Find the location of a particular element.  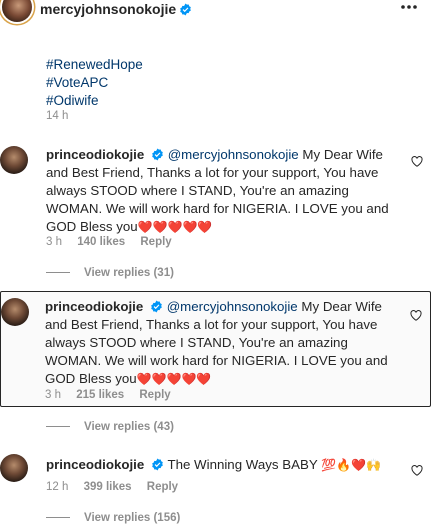

comment-body: The Winning Ways BABY is located at coordinates (242, 464).